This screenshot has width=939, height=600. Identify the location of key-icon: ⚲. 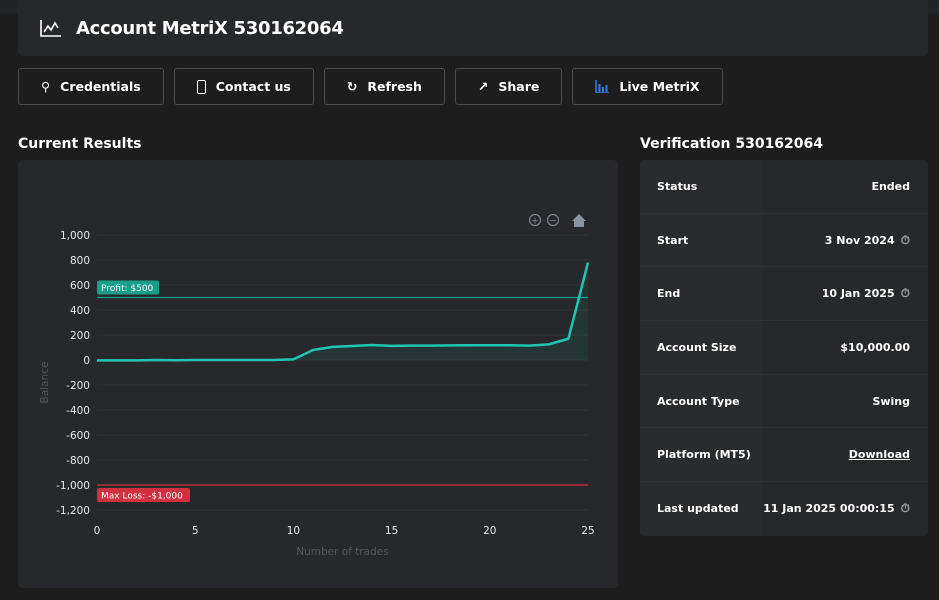
(46, 86).